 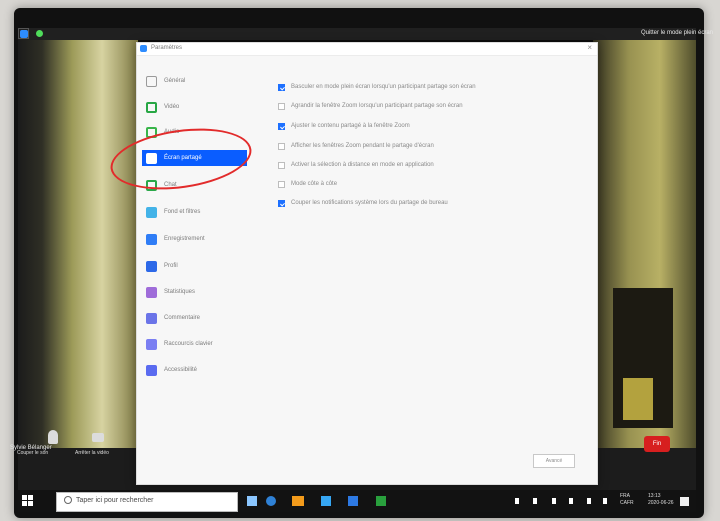 What do you see at coordinates (53, 437) in the screenshot?
I see `microphone-icon` at bounding box center [53, 437].